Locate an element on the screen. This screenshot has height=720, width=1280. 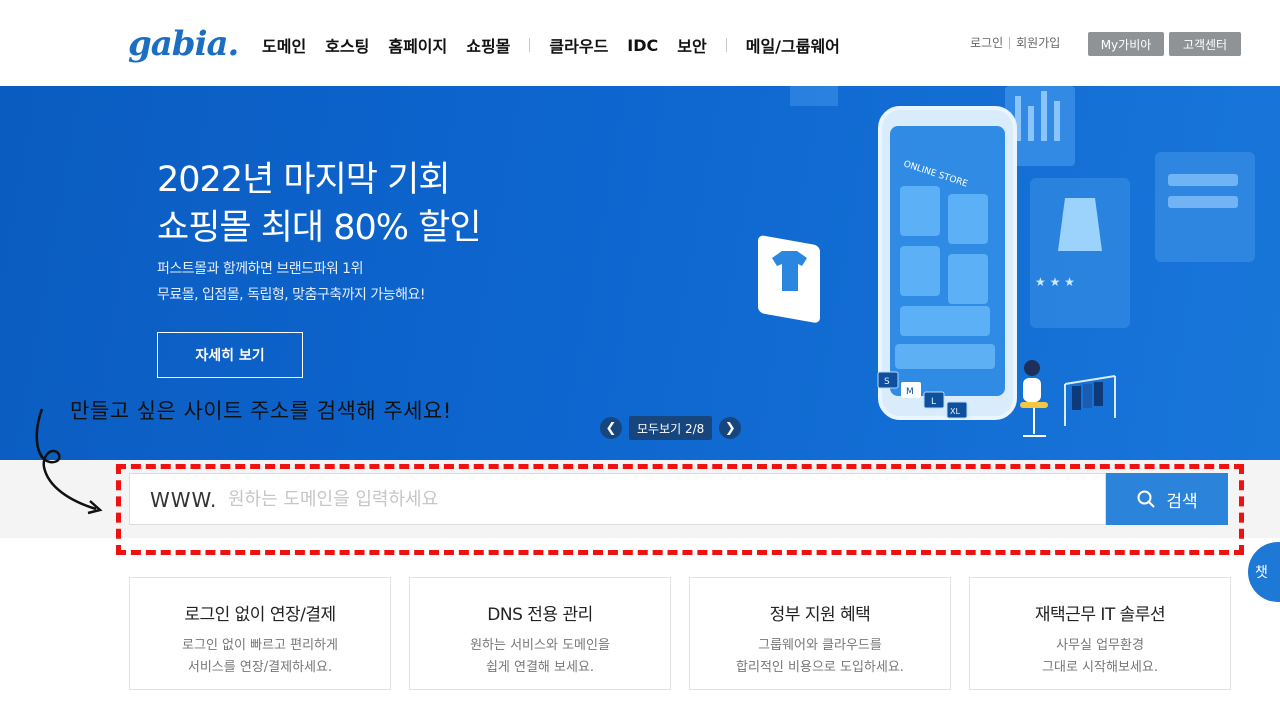
card-title: 정부 지원 혜택 is located at coordinates (820, 615).